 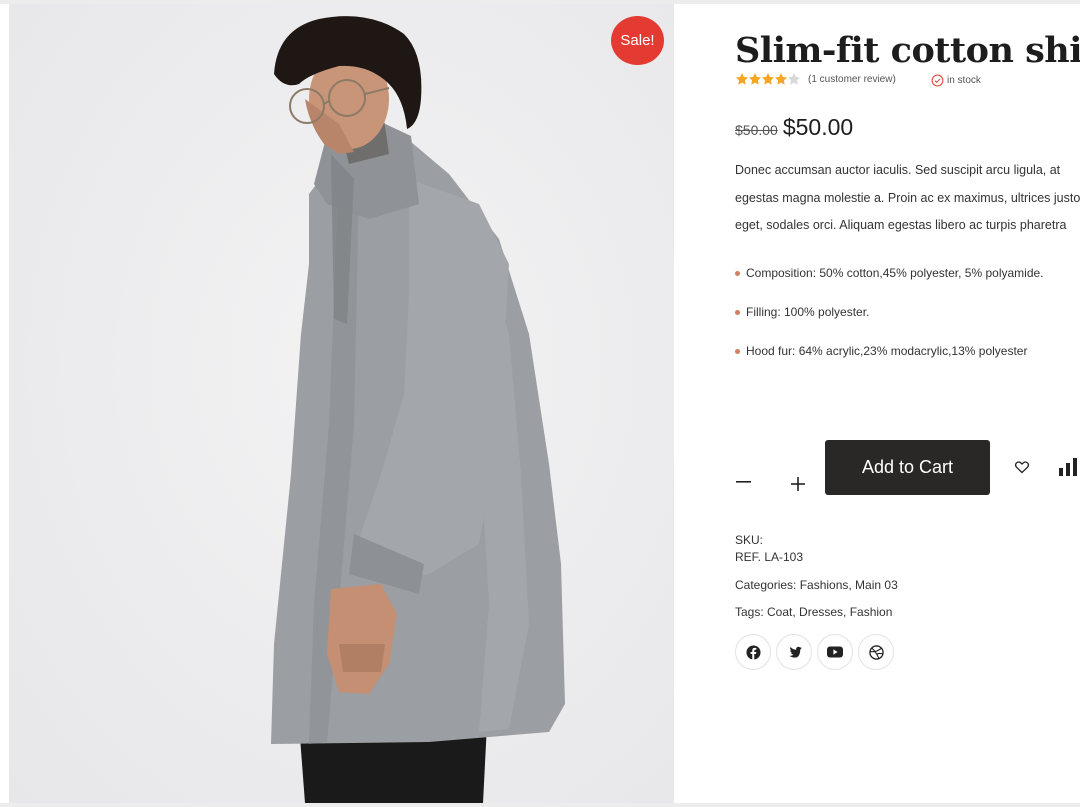 What do you see at coordinates (852, 79) in the screenshot?
I see `review-link: (1 customer review)` at bounding box center [852, 79].